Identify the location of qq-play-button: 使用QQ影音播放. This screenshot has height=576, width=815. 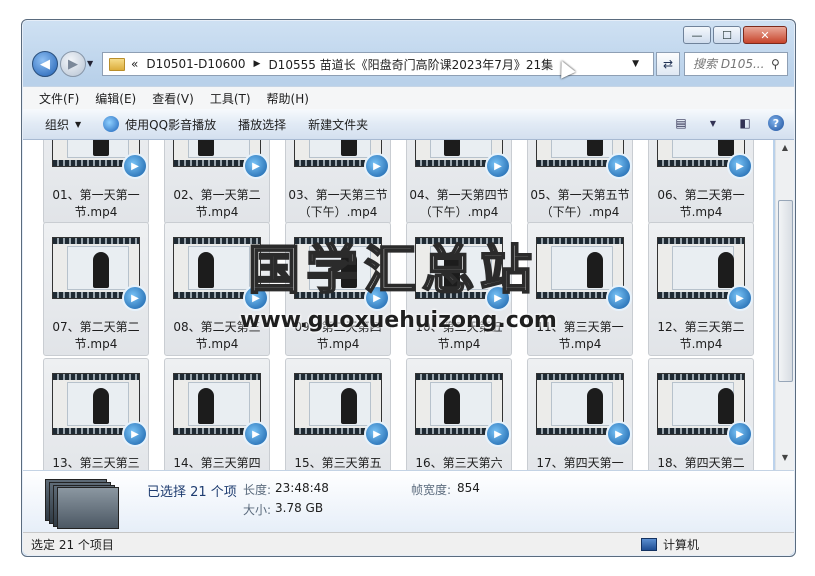
(159, 124).